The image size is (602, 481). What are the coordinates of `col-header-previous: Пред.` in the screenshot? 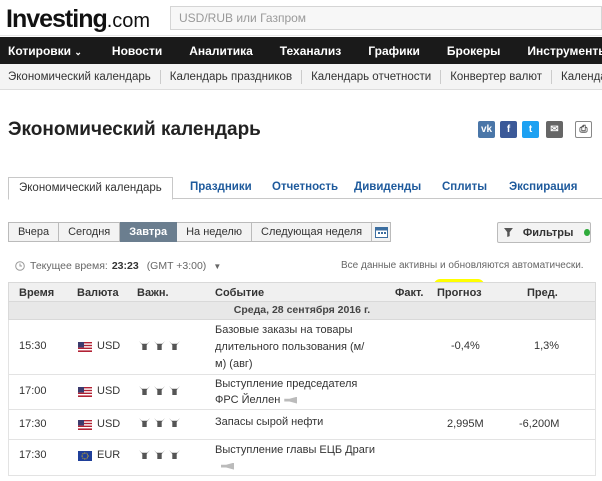 It's located at (542, 293).